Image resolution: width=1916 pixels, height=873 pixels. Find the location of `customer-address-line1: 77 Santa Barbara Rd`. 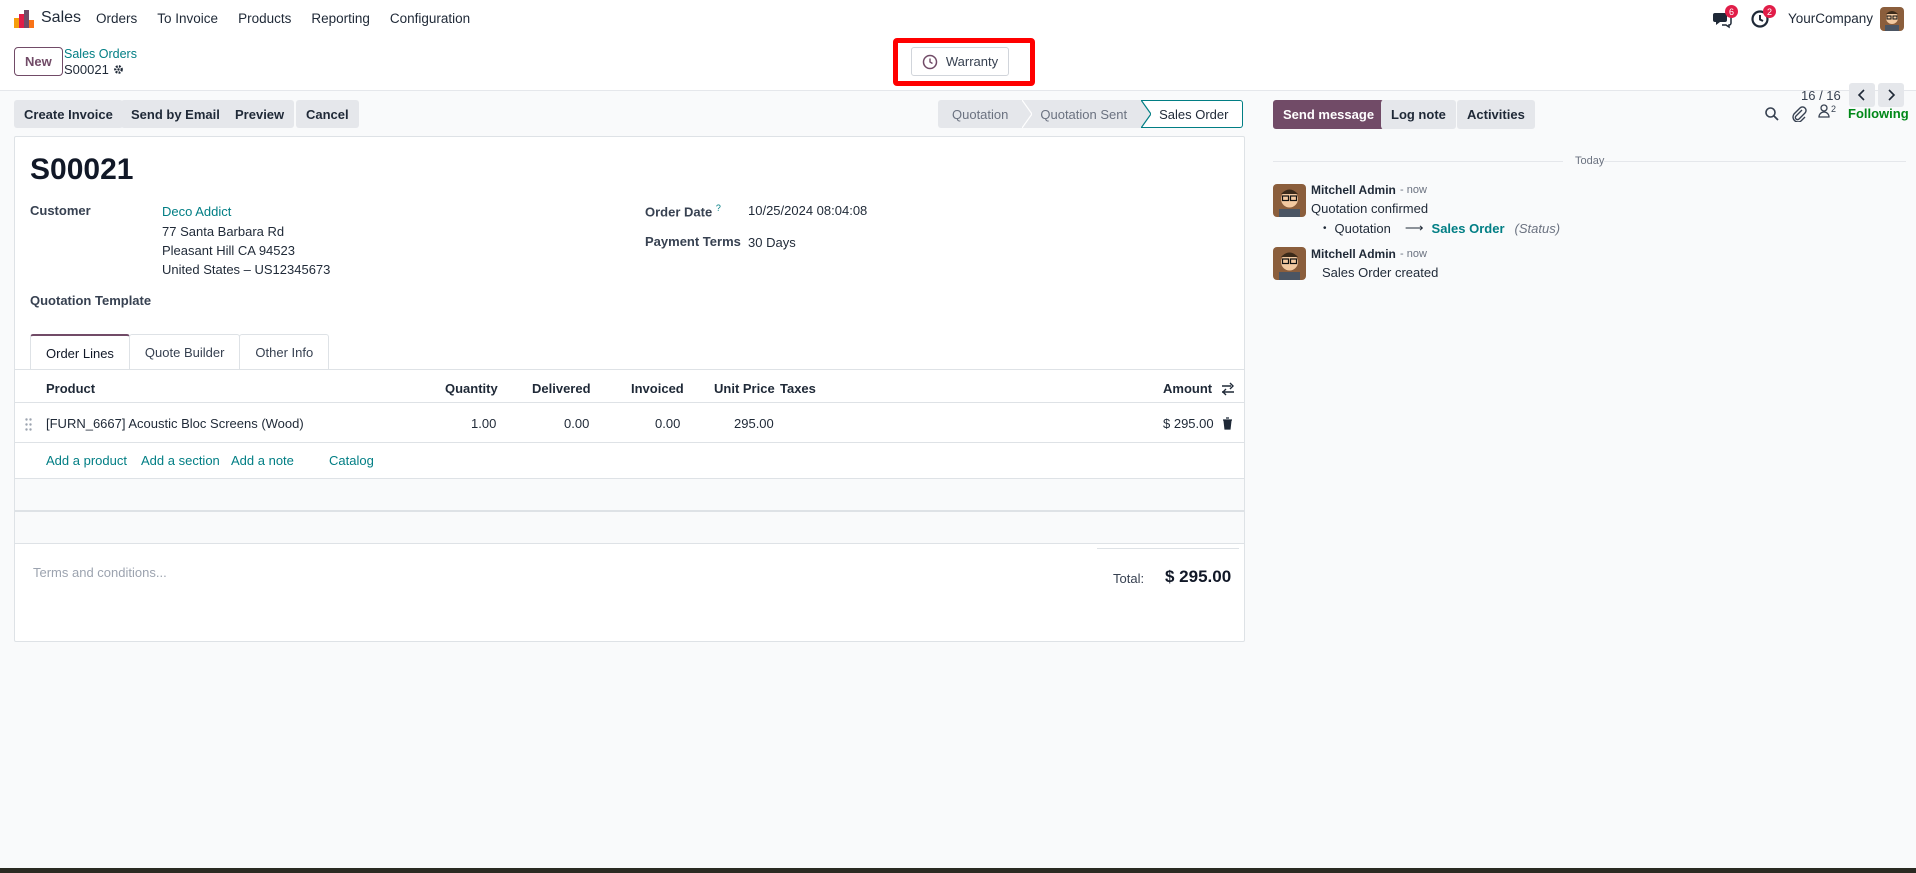

customer-address-line1: 77 Santa Barbara Rd is located at coordinates (223, 231).